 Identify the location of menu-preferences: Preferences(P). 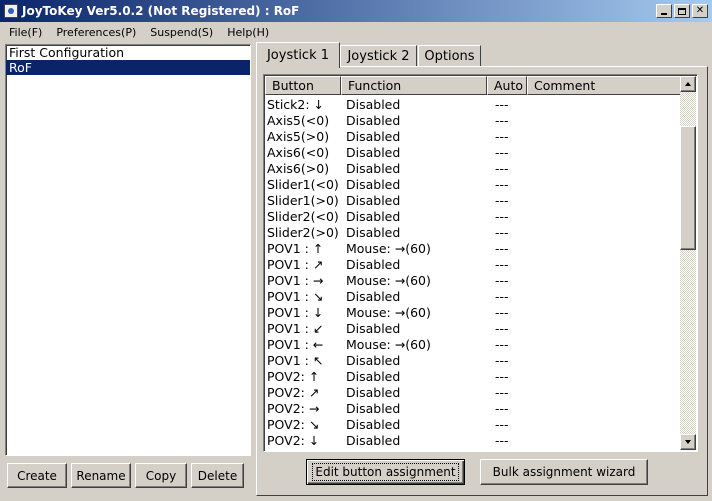
(96, 32).